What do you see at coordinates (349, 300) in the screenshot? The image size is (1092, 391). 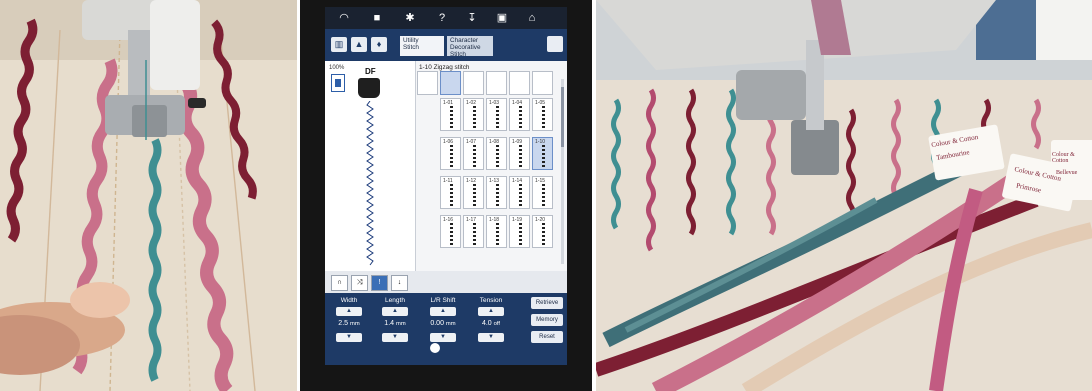 I see `width-label: Width` at bounding box center [349, 300].